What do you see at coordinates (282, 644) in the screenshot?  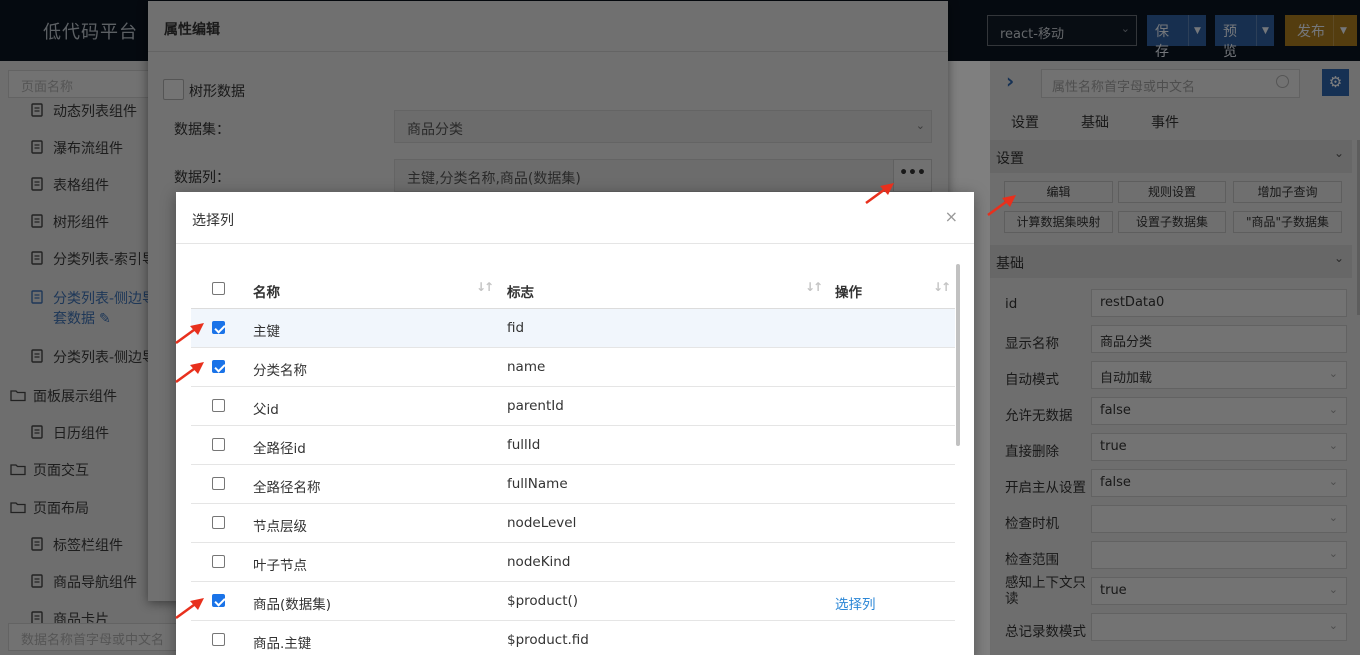 I see `column-name: 商品.主键` at bounding box center [282, 644].